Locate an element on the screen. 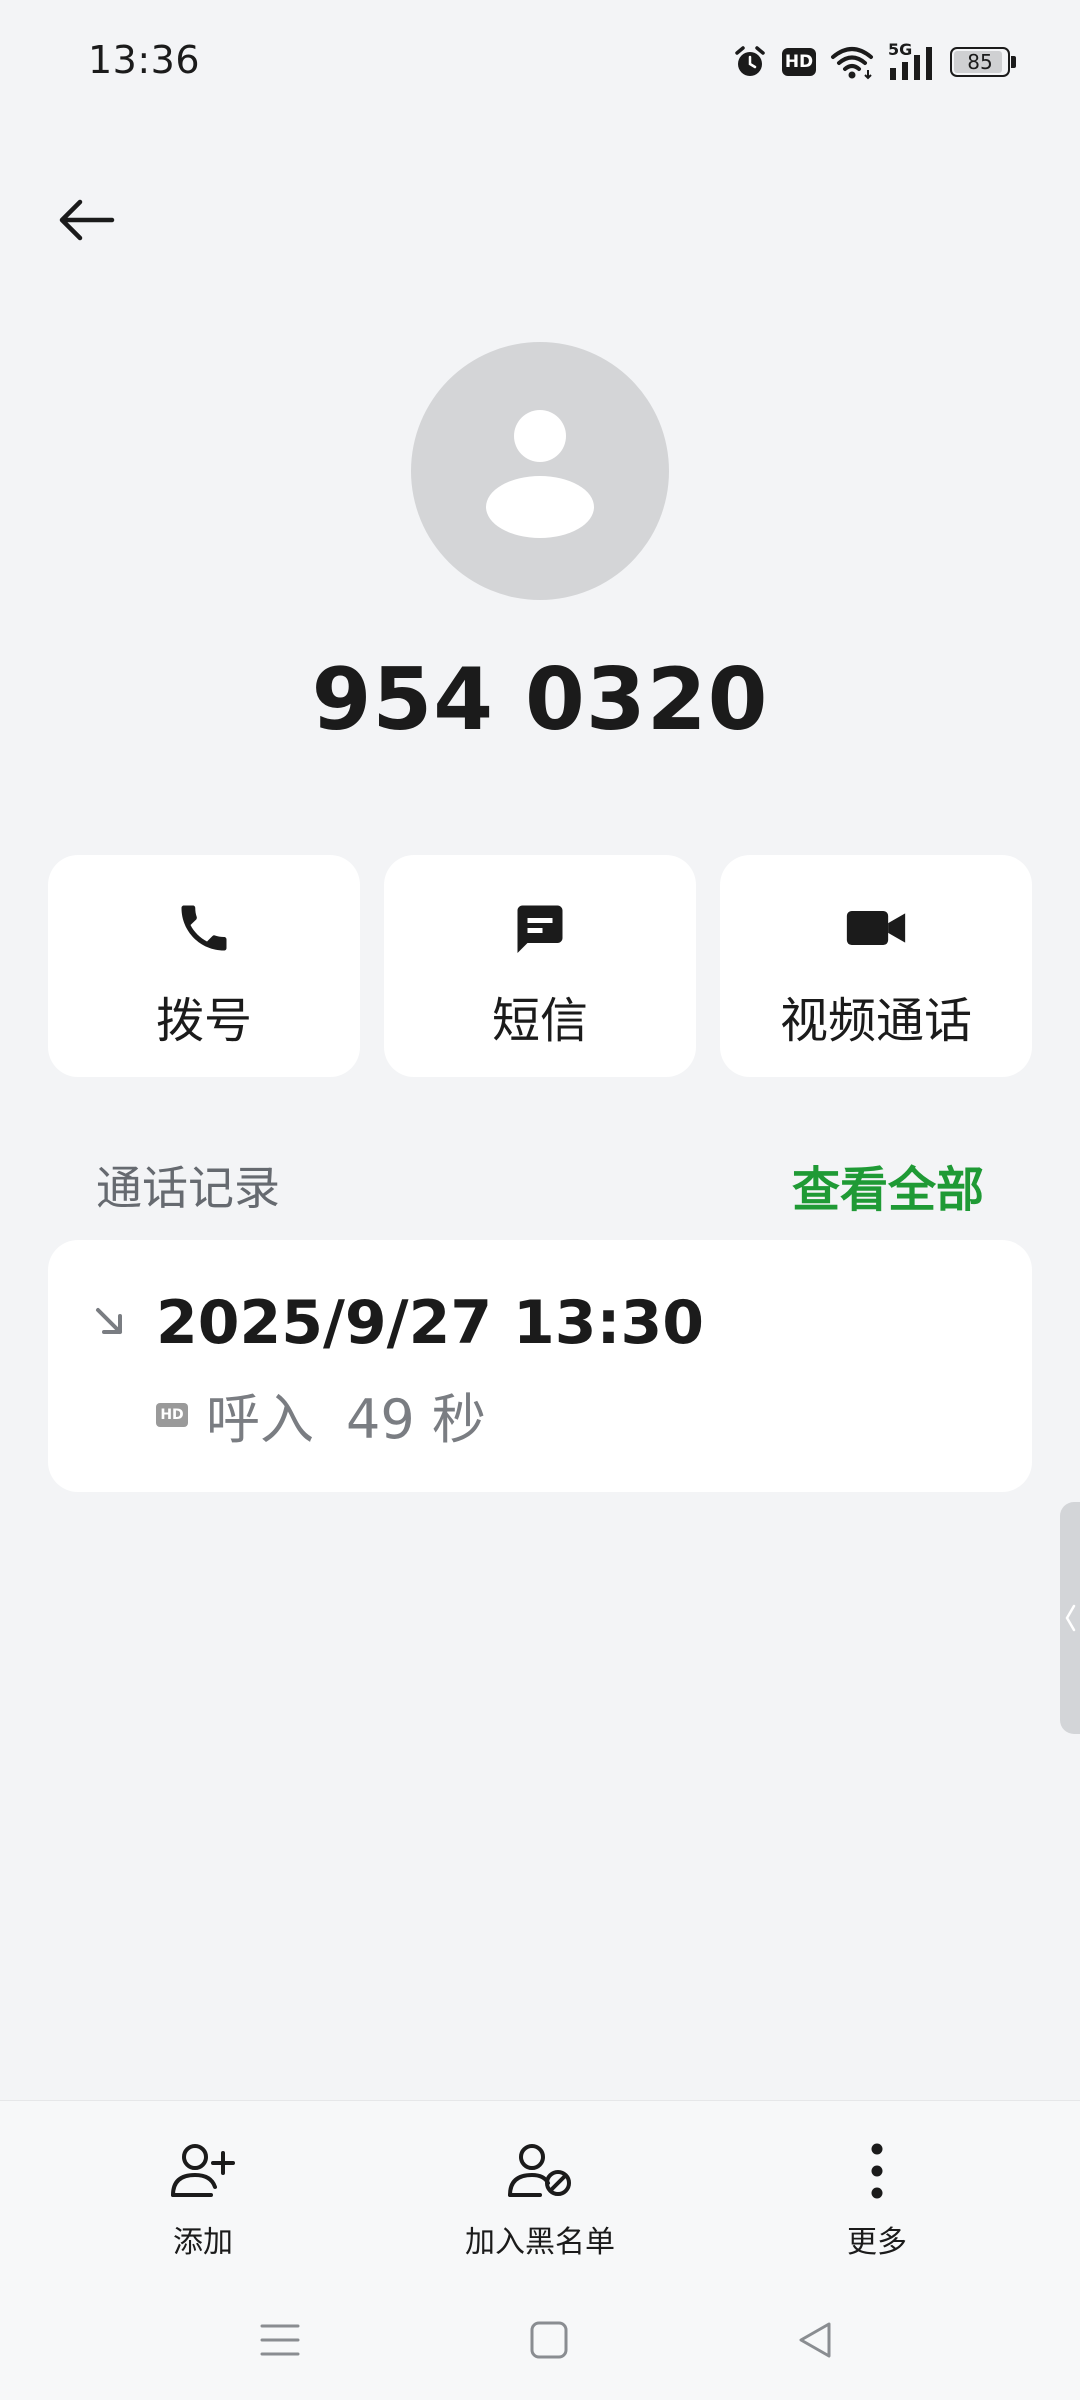  menu-icon is located at coordinates (280, 2340).